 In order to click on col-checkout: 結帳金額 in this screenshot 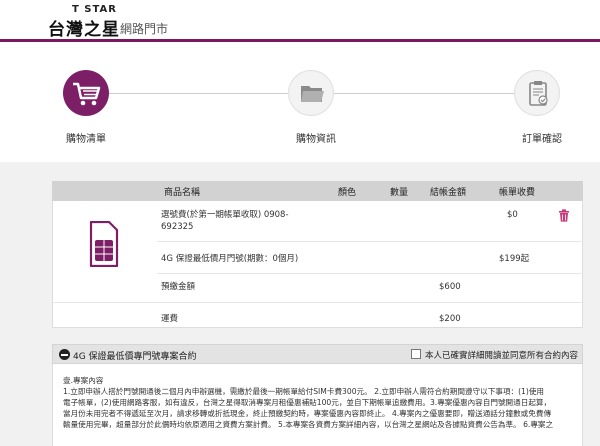, I will do `click(448, 193)`.